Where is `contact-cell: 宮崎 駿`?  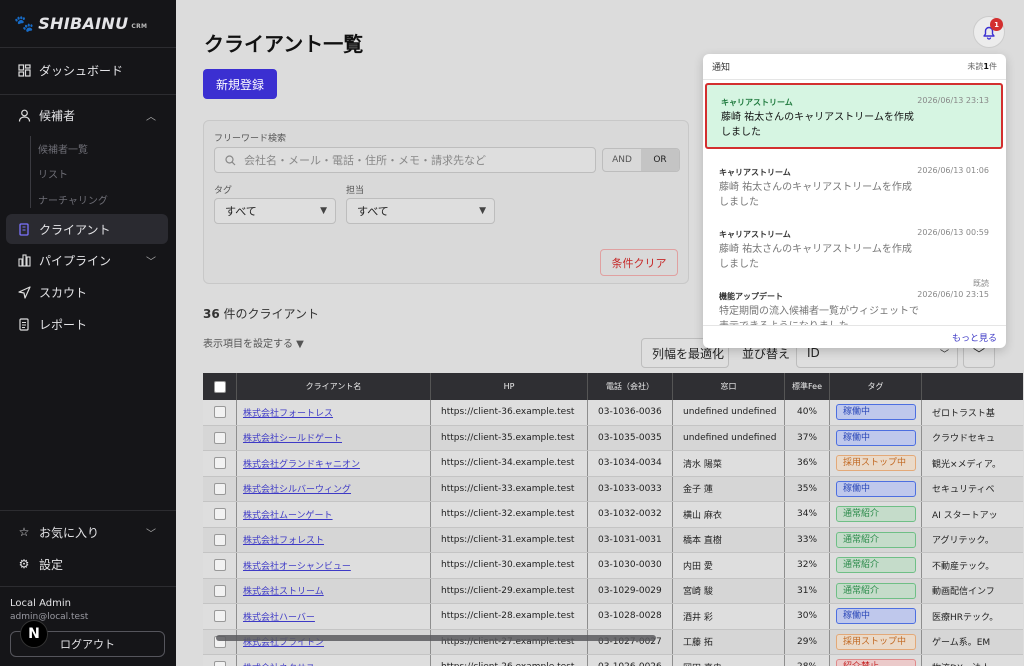 contact-cell: 宮崎 駿 is located at coordinates (729, 590).